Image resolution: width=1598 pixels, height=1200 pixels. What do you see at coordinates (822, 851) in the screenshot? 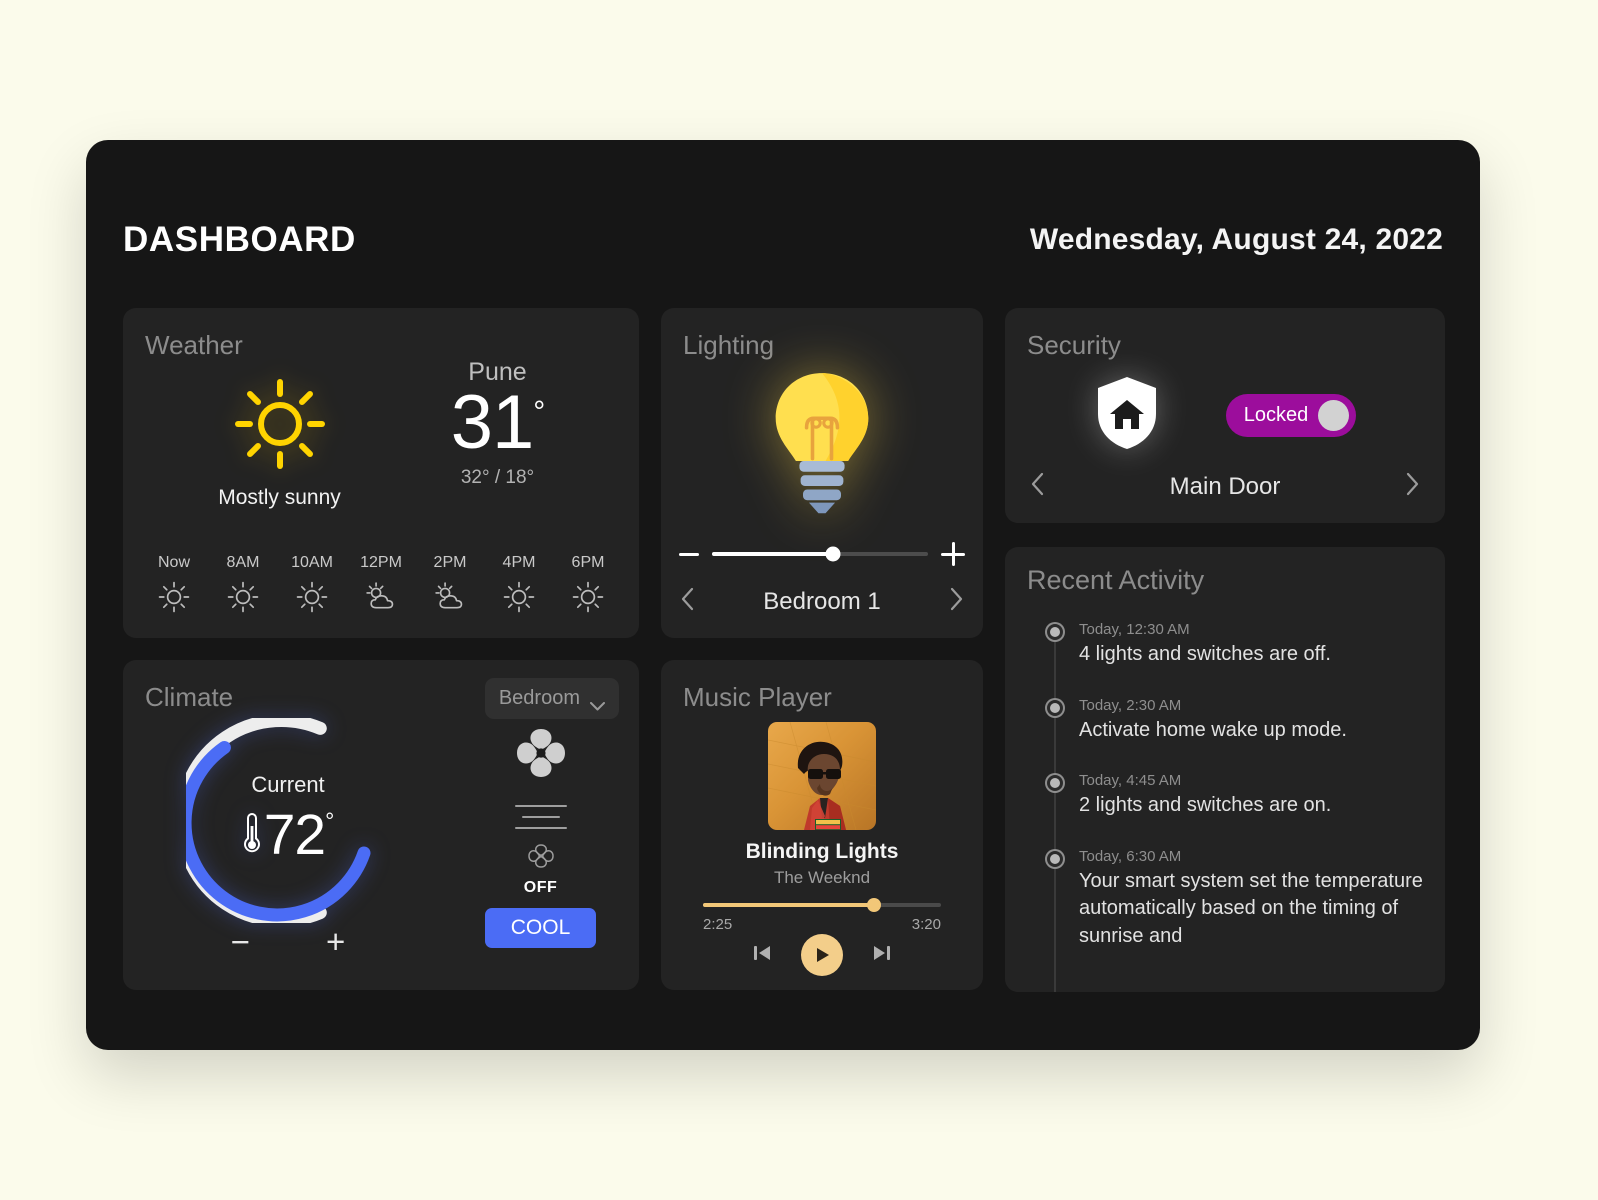
I see `song-title: Blinding Lights` at bounding box center [822, 851].